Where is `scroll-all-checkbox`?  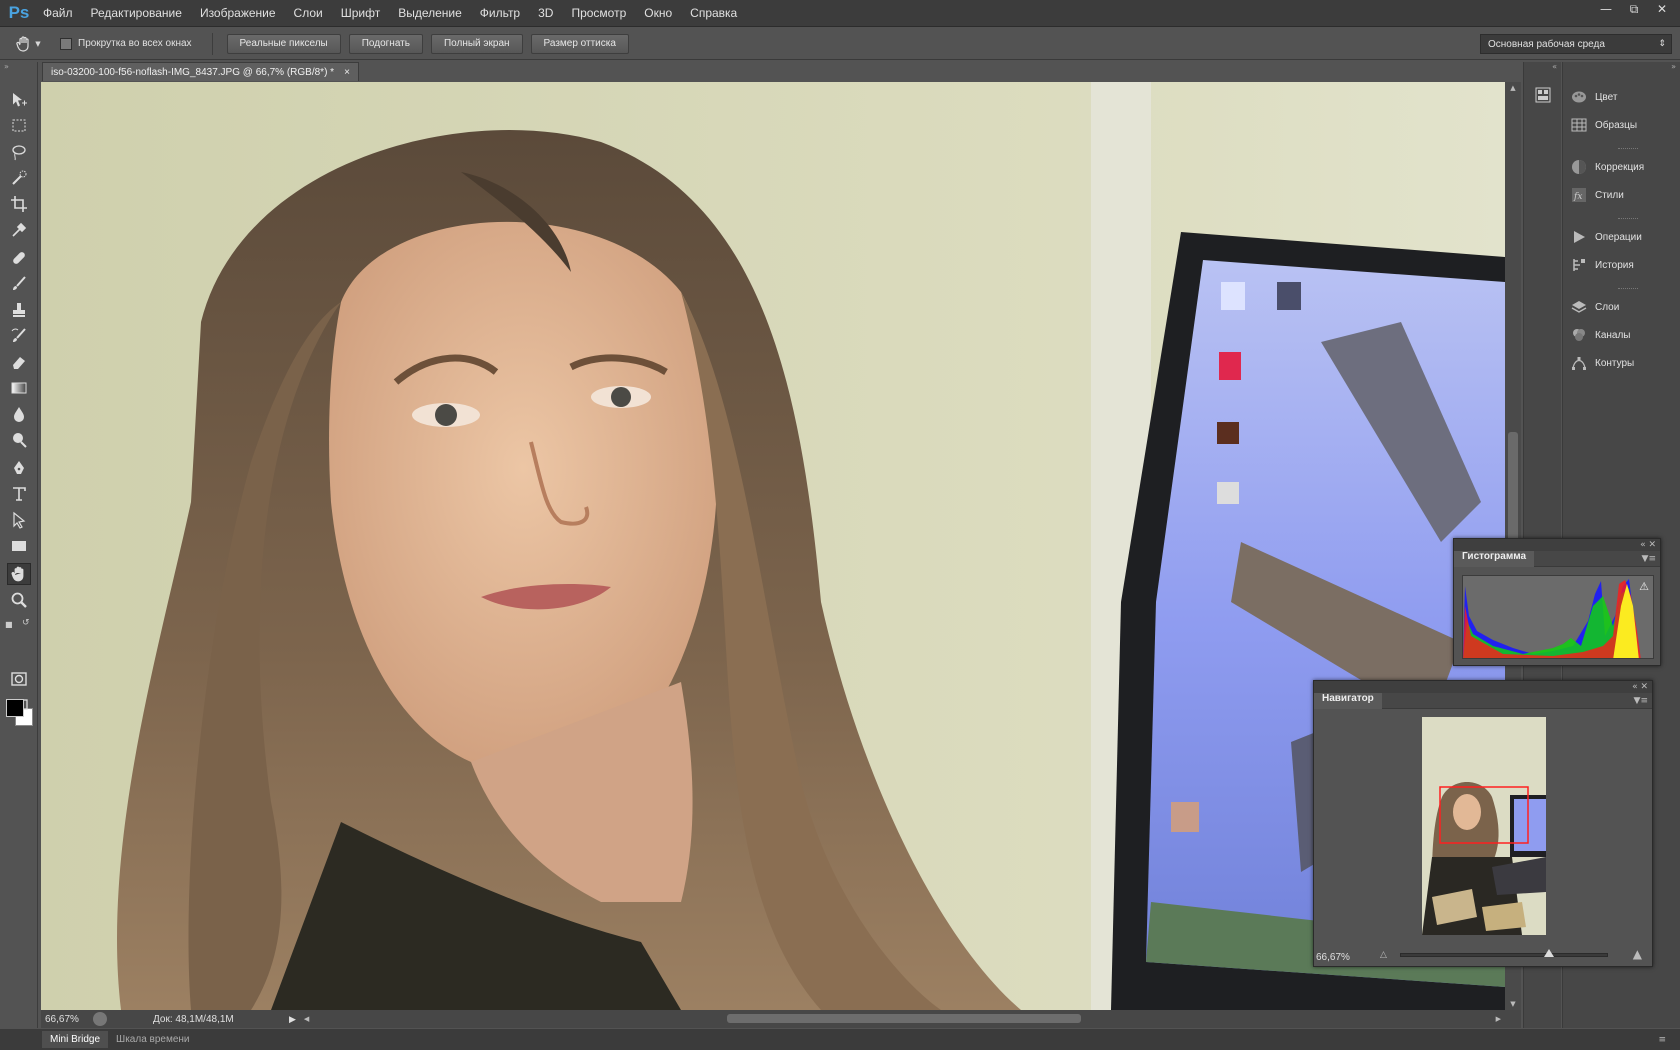
scroll-all-checkbox is located at coordinates (66, 43).